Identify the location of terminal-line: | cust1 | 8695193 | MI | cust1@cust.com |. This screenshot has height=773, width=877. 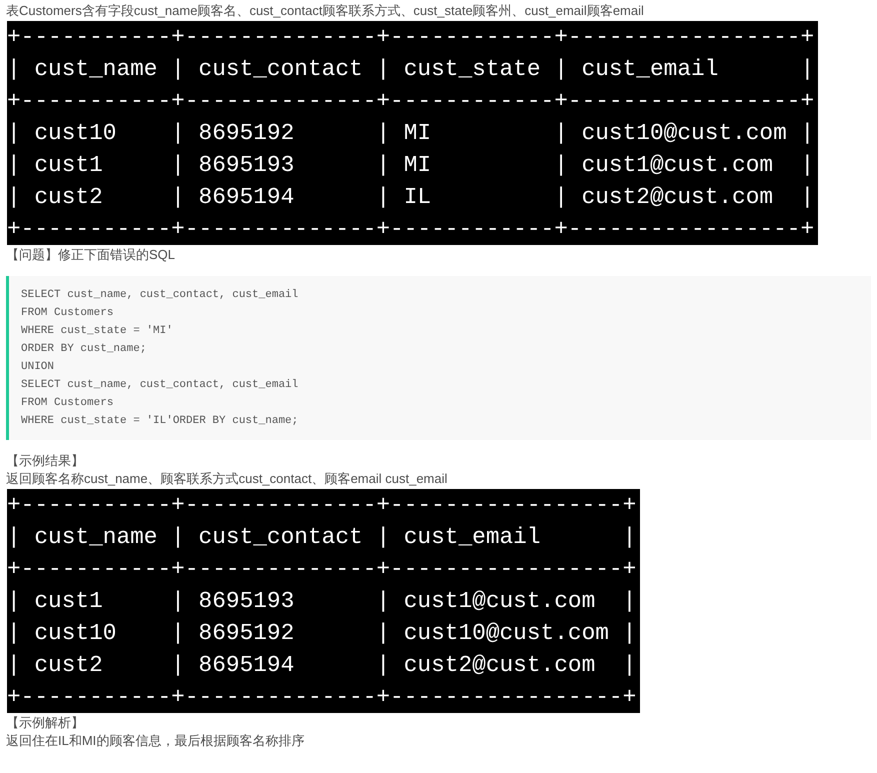
(410, 165).